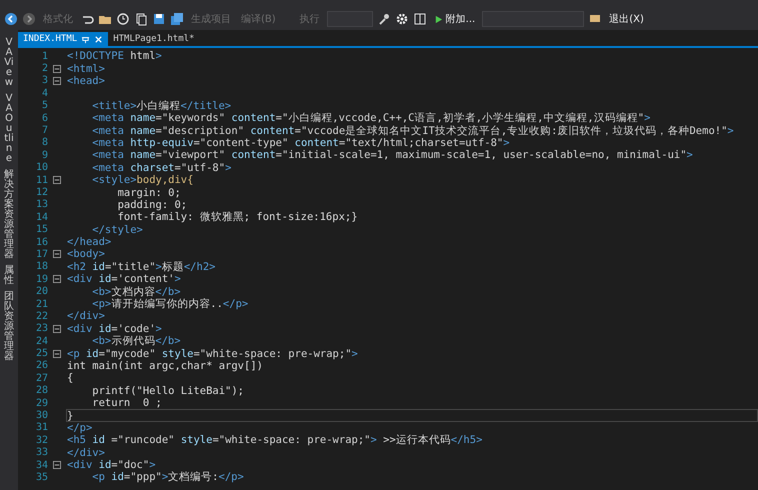  What do you see at coordinates (438, 19) in the screenshot?
I see `play-icon` at bounding box center [438, 19].